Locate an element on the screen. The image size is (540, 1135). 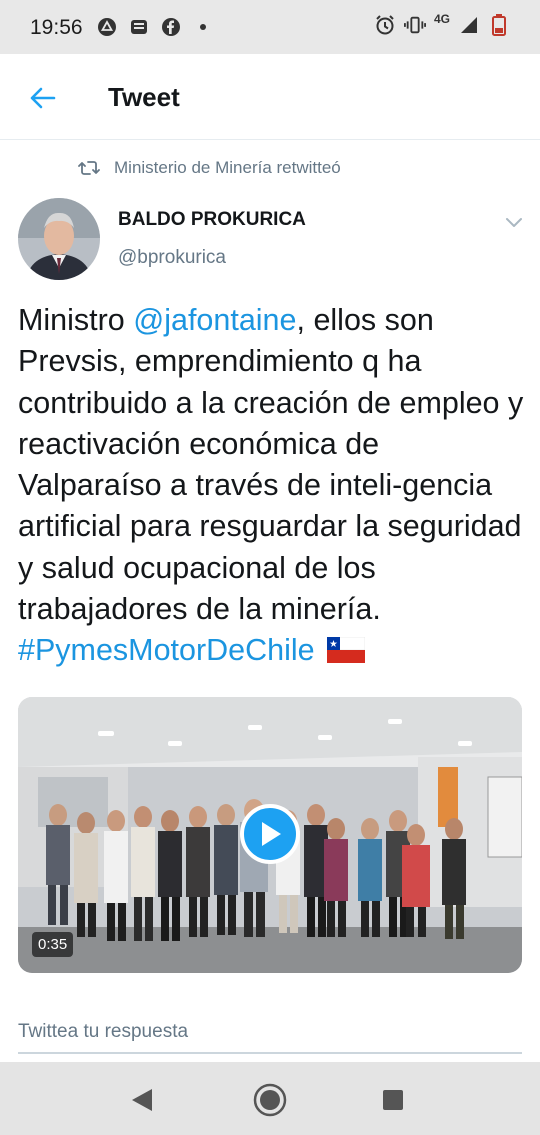
system-nav-bar is located at coordinates (270, 1098).